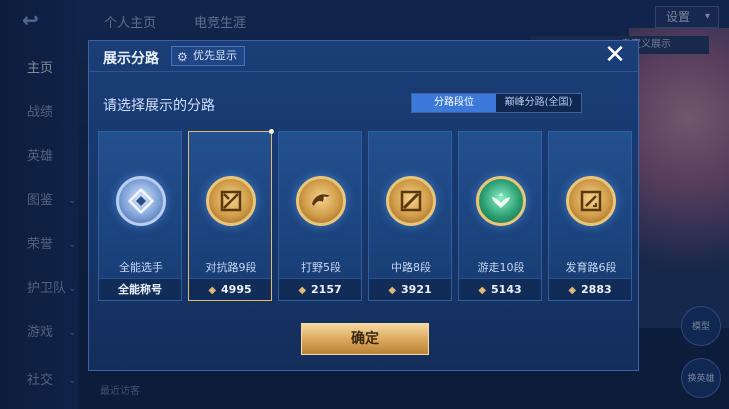 This screenshot has width=729, height=409. I want to click on modal-title: 展示分路, so click(131, 59).